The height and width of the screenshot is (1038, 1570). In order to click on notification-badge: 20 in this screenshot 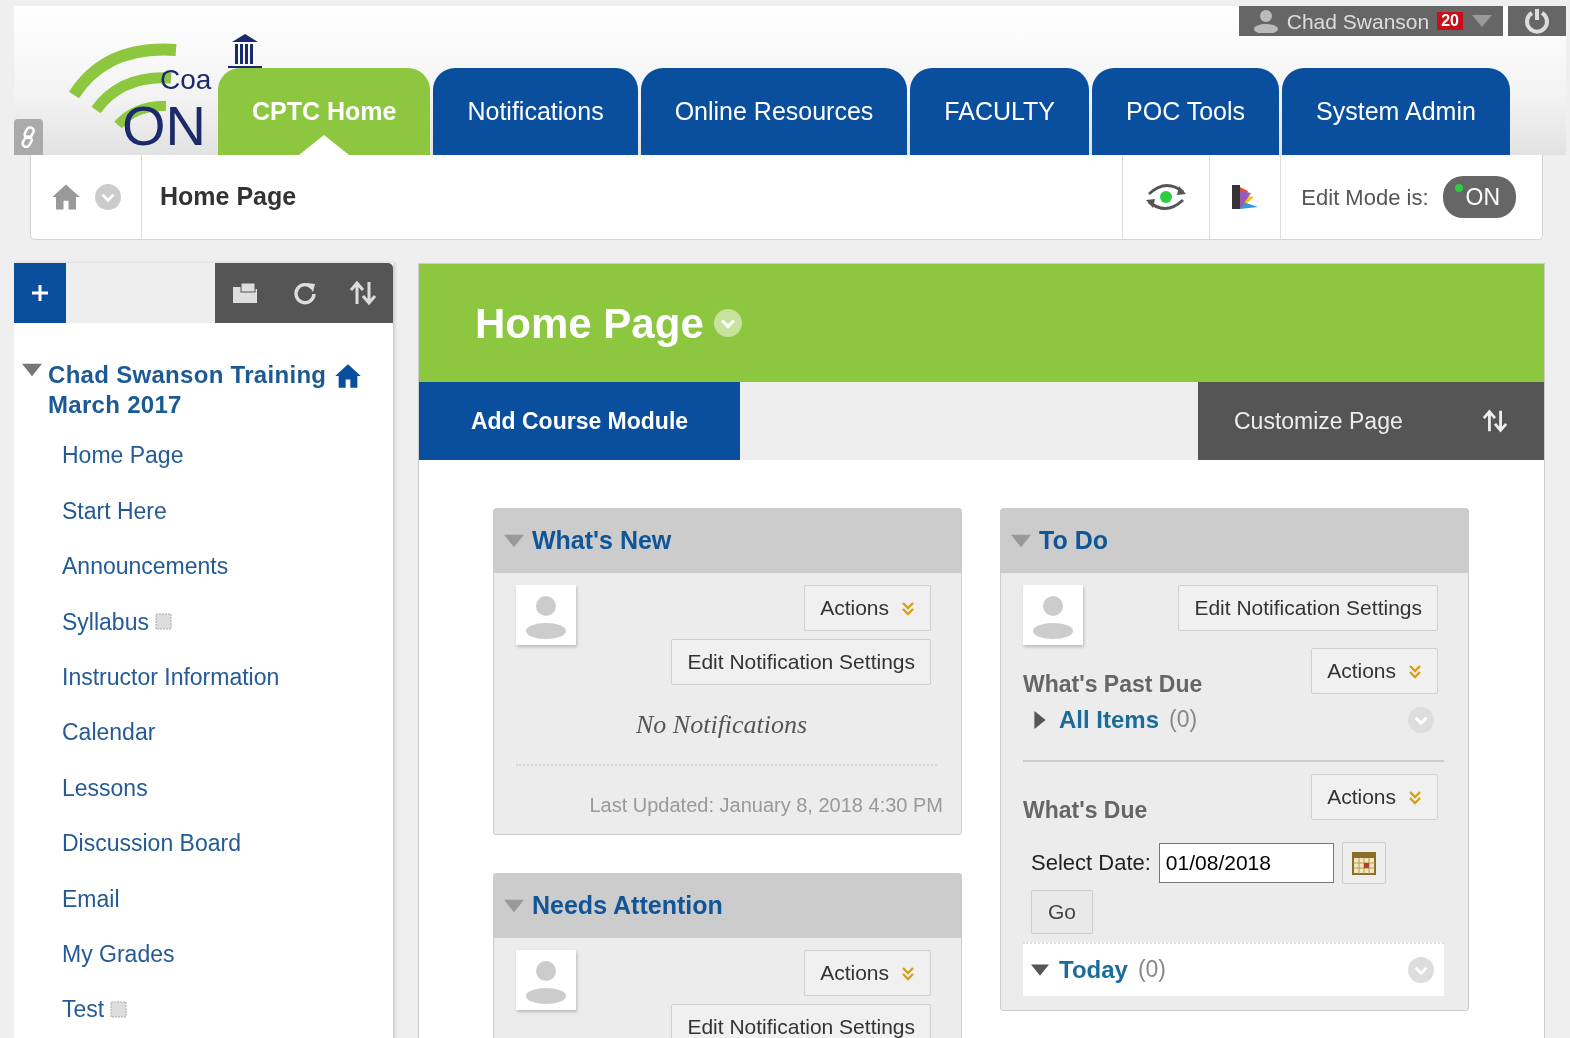, I will do `click(1450, 21)`.